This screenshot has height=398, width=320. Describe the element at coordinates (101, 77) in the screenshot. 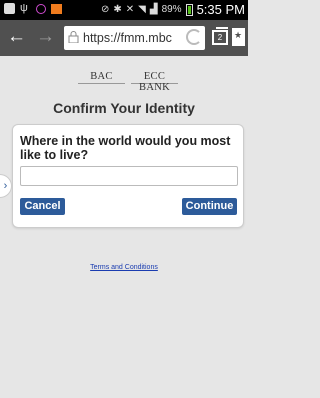

I see `logo-bac: BAC` at that location.